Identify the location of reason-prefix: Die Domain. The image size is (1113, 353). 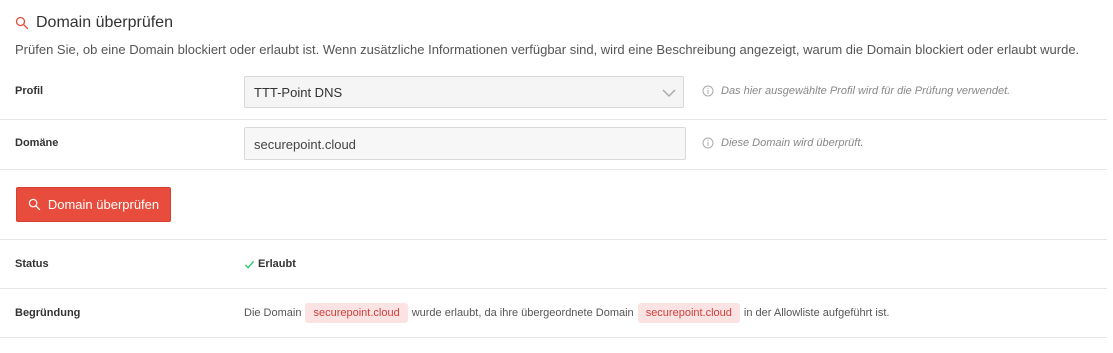
(273, 313).